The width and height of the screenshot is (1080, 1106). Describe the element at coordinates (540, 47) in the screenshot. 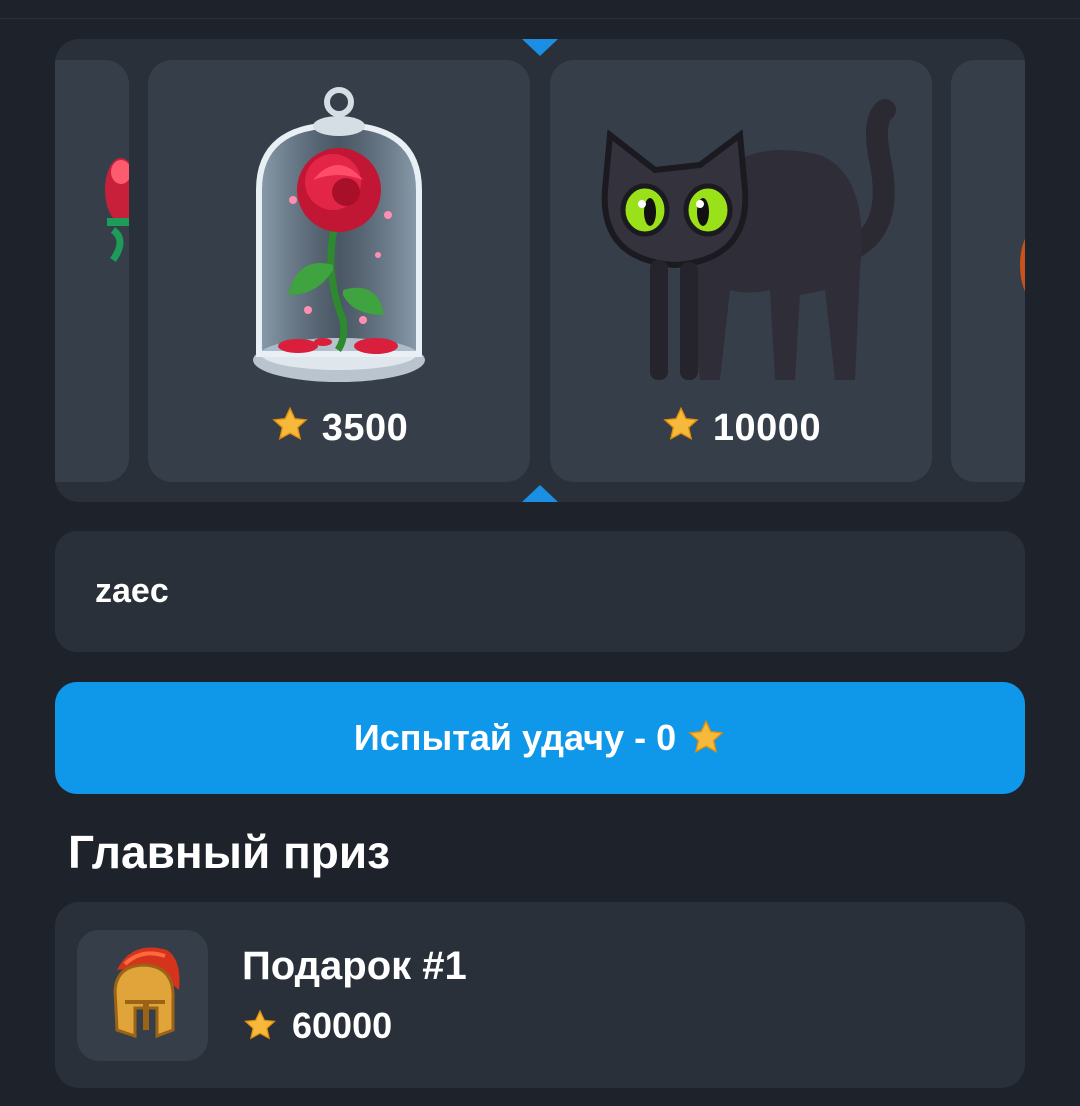

I see `carousel-pointer-top` at that location.